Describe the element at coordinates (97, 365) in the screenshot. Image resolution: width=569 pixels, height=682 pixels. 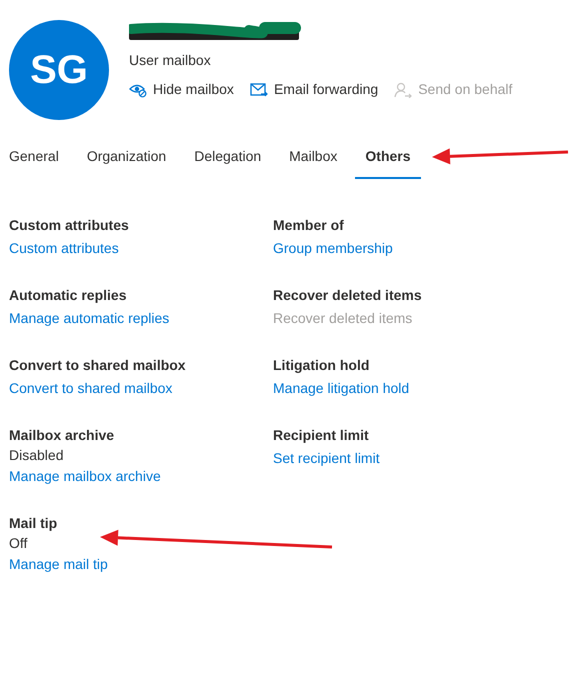
I see `section-heading: Convert to shared mailbox` at that location.